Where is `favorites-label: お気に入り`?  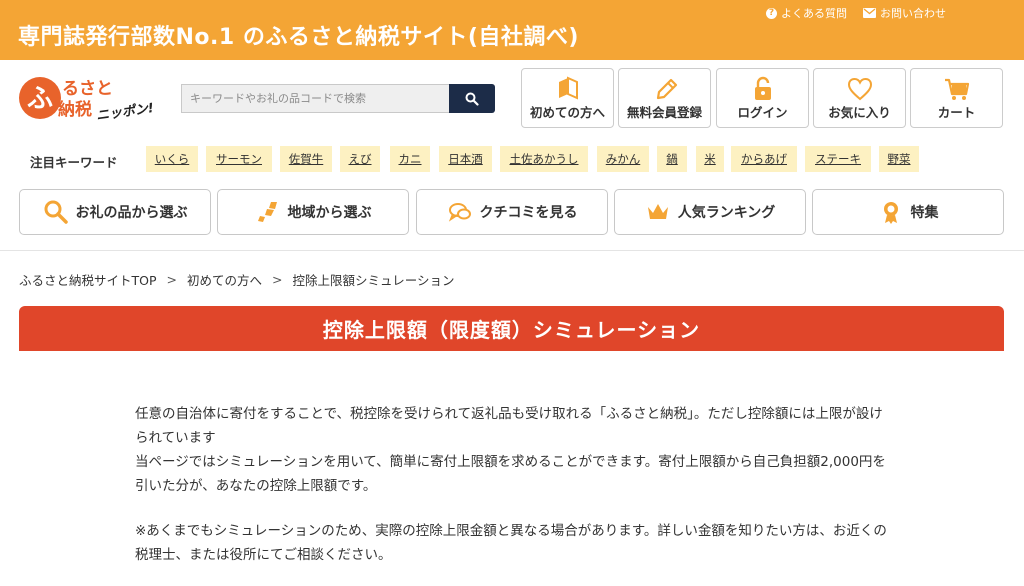
favorites-label: お気に入り is located at coordinates (859, 112).